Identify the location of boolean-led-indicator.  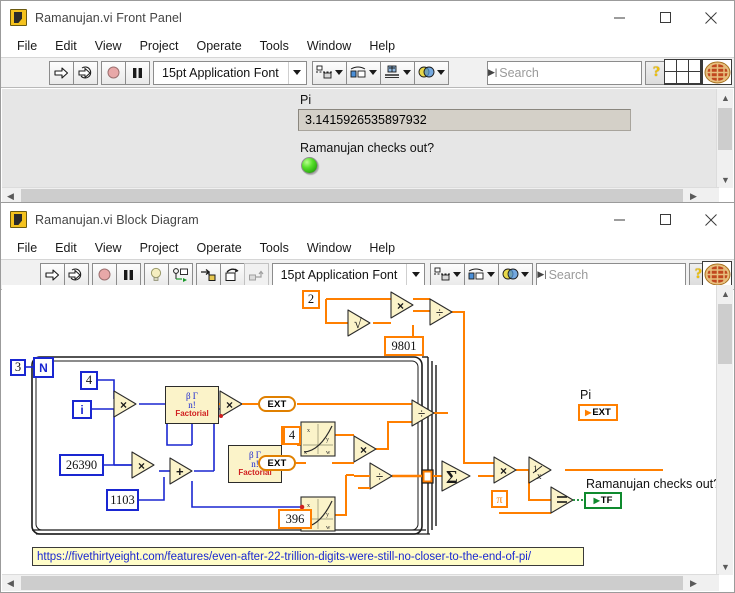
(309, 165).